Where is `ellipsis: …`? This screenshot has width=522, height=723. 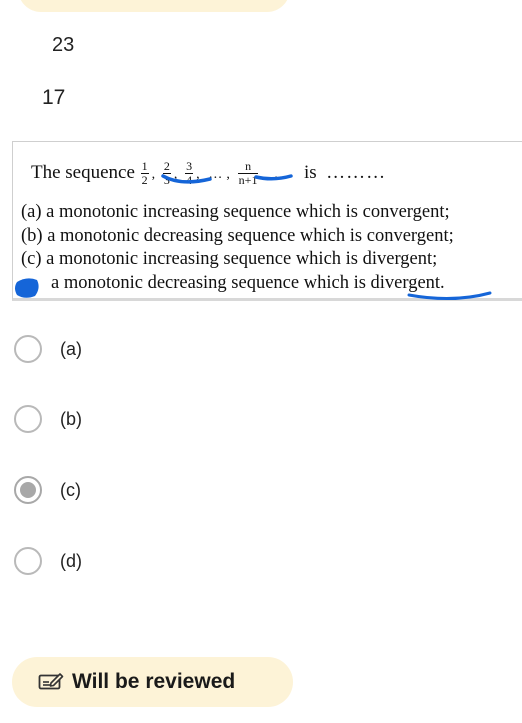
ellipsis: … is located at coordinates (215, 174).